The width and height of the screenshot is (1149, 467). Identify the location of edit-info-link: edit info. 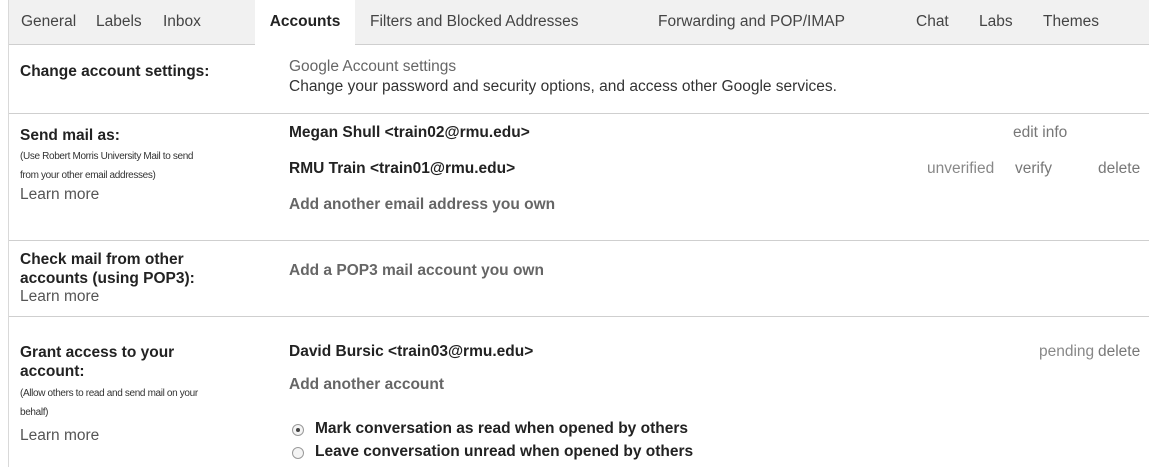
(1040, 133).